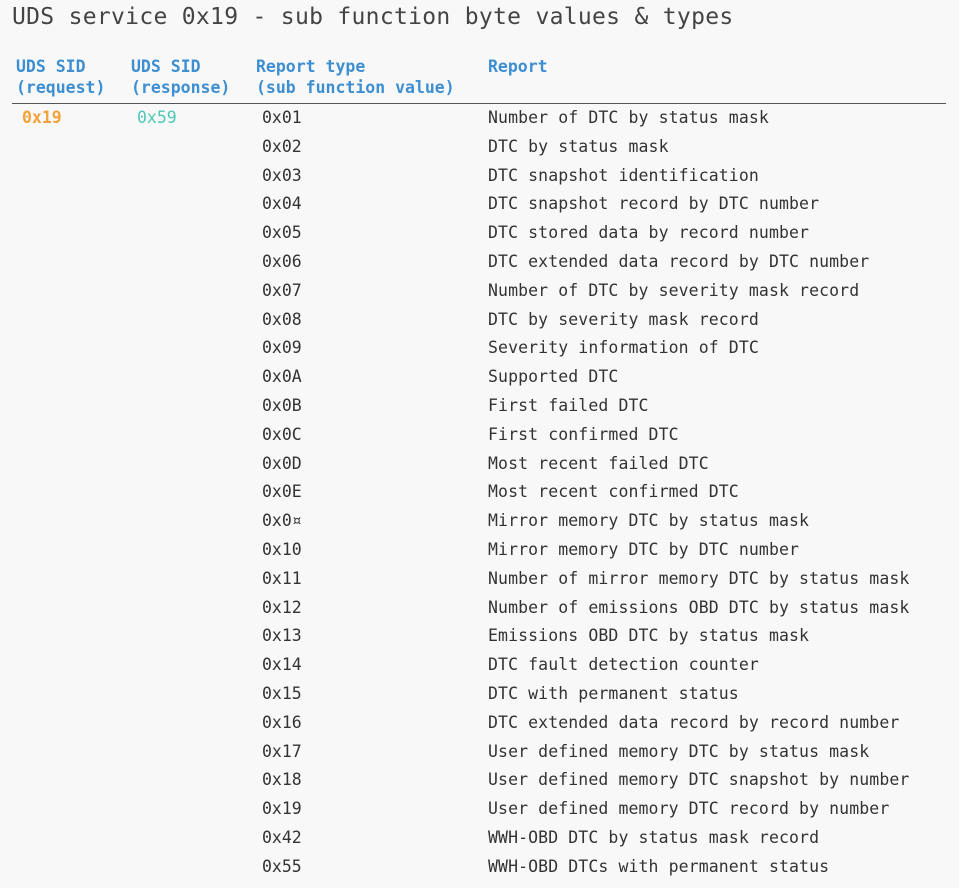 The width and height of the screenshot is (959, 888). I want to click on cell-report-type: 0x55, so click(282, 866).